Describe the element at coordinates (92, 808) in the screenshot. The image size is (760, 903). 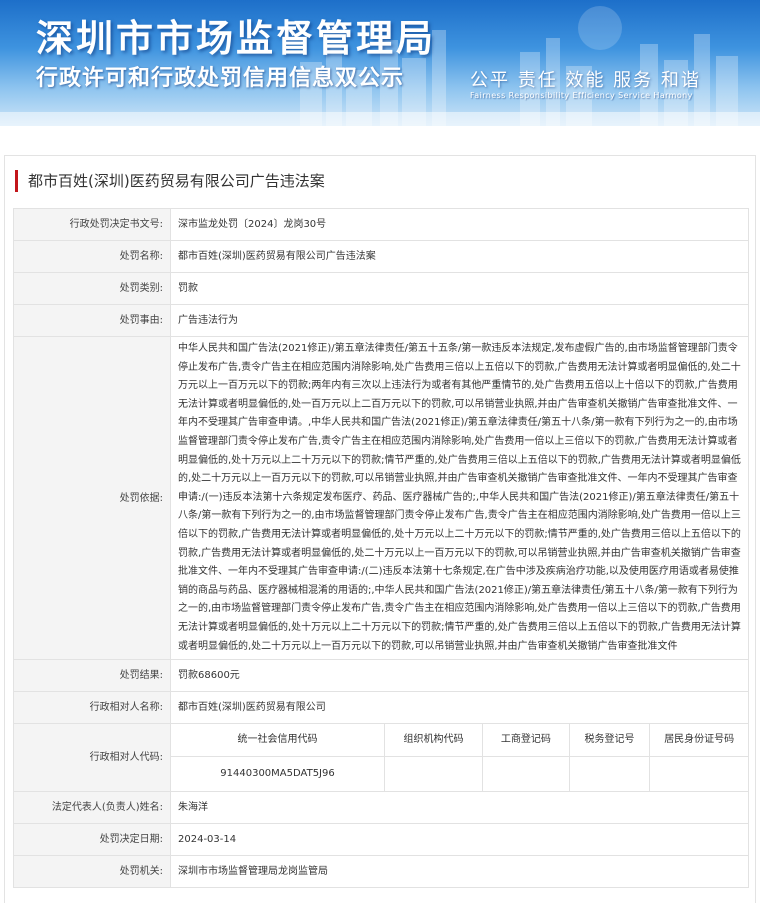
I see `legal-rep-label: 法定代表人(负责人)姓名:` at that location.